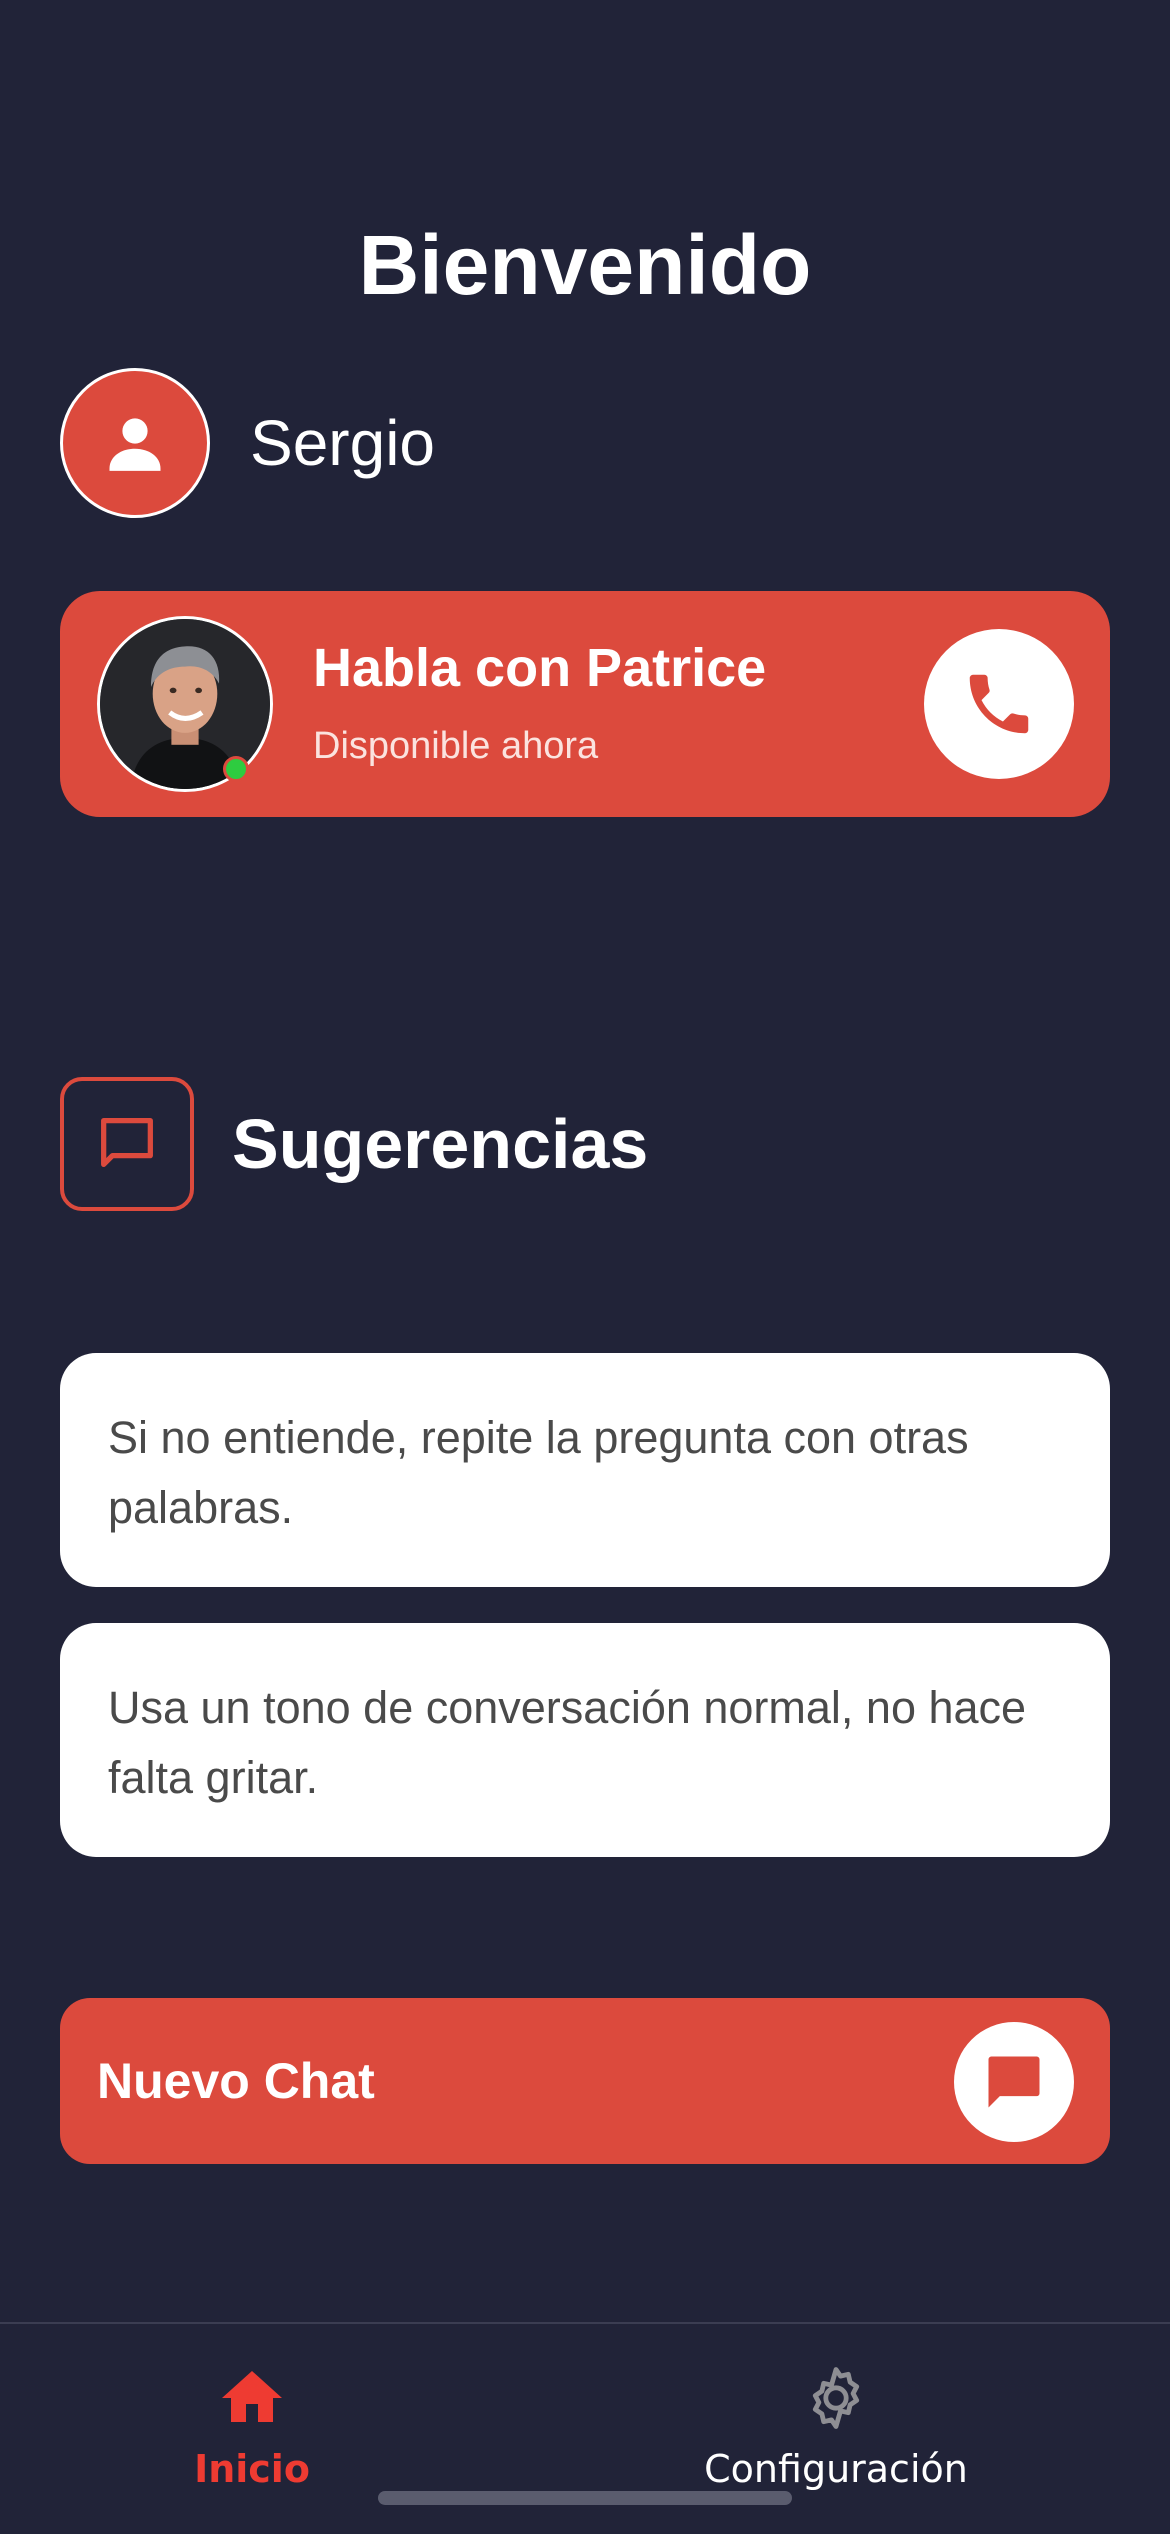 The height and width of the screenshot is (2534, 1170). Describe the element at coordinates (236, 769) in the screenshot. I see `online-status-dot` at that location.